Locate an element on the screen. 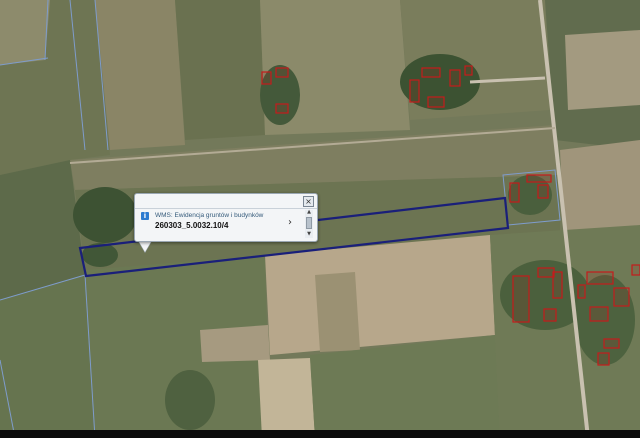 This screenshot has width=640, height=438. bottom-bar is located at coordinates (320, 434).